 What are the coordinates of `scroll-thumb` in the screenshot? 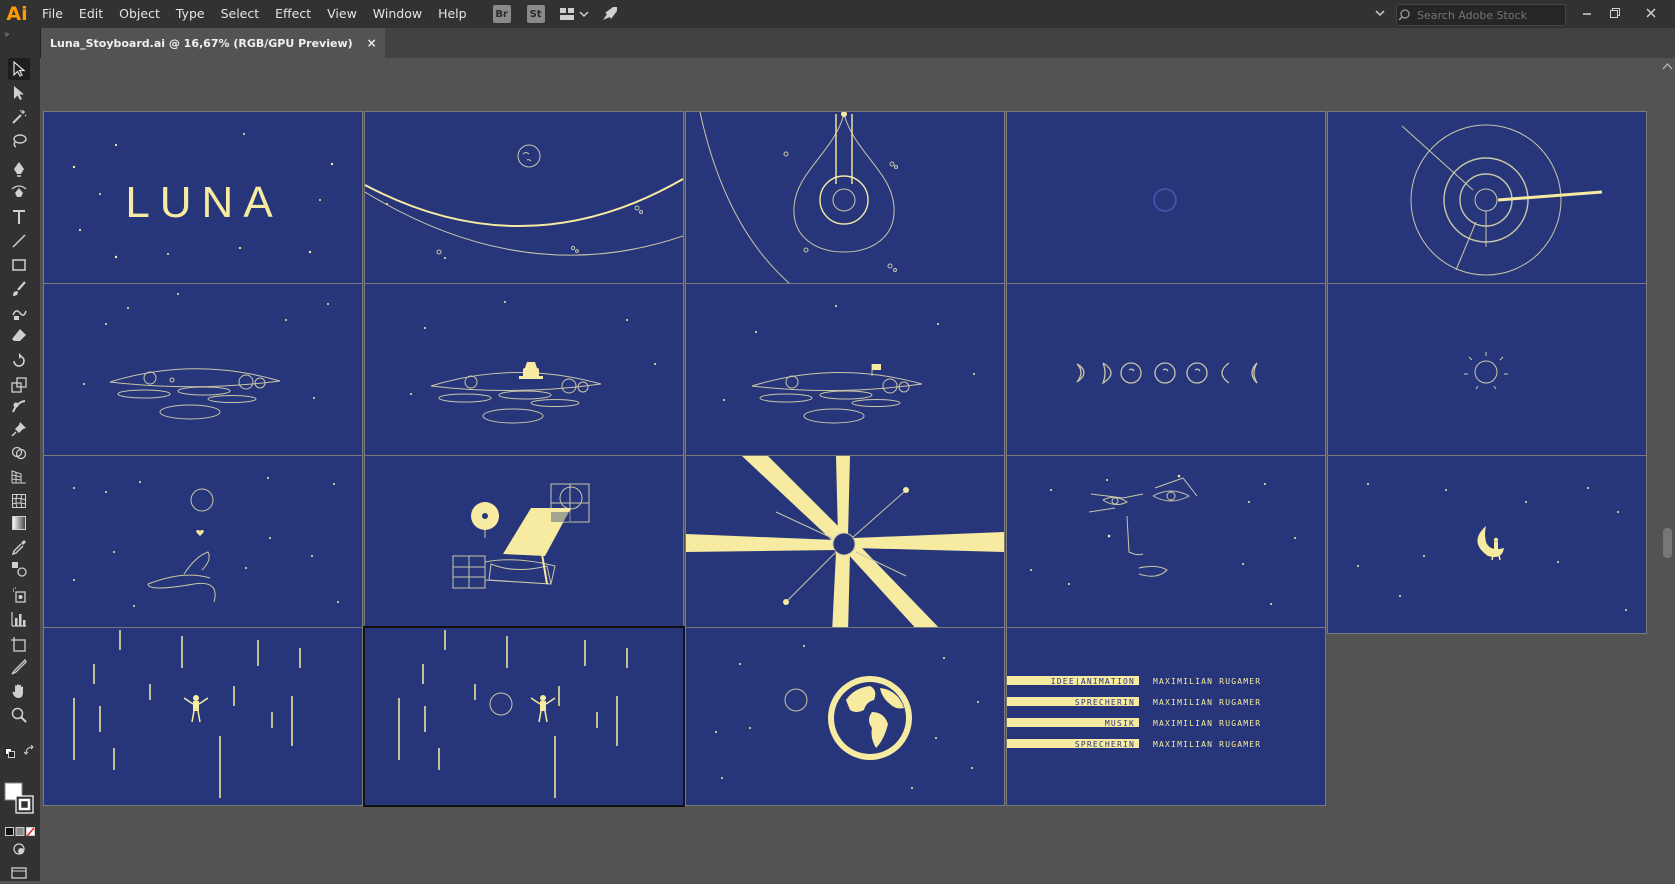 It's located at (1667, 543).